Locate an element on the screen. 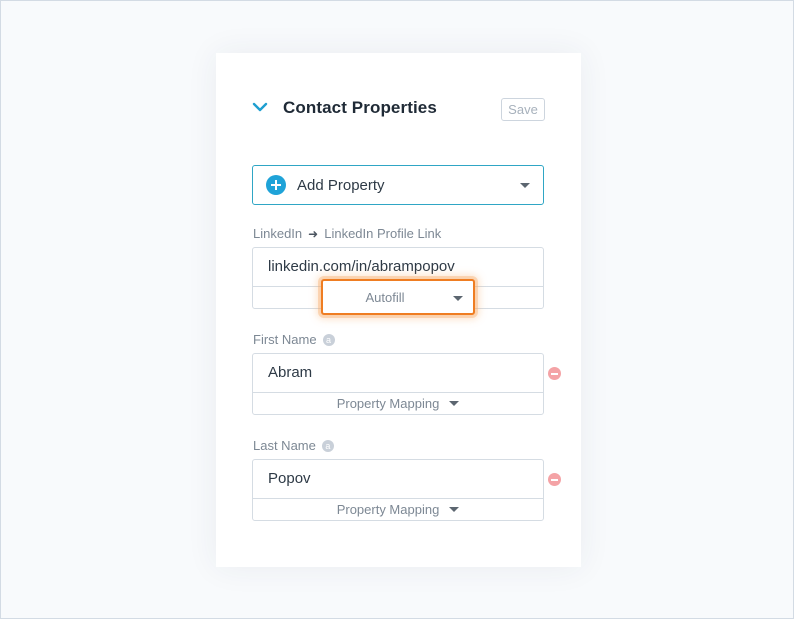 The height and width of the screenshot is (619, 794). first-name-input: Abram is located at coordinates (290, 372).